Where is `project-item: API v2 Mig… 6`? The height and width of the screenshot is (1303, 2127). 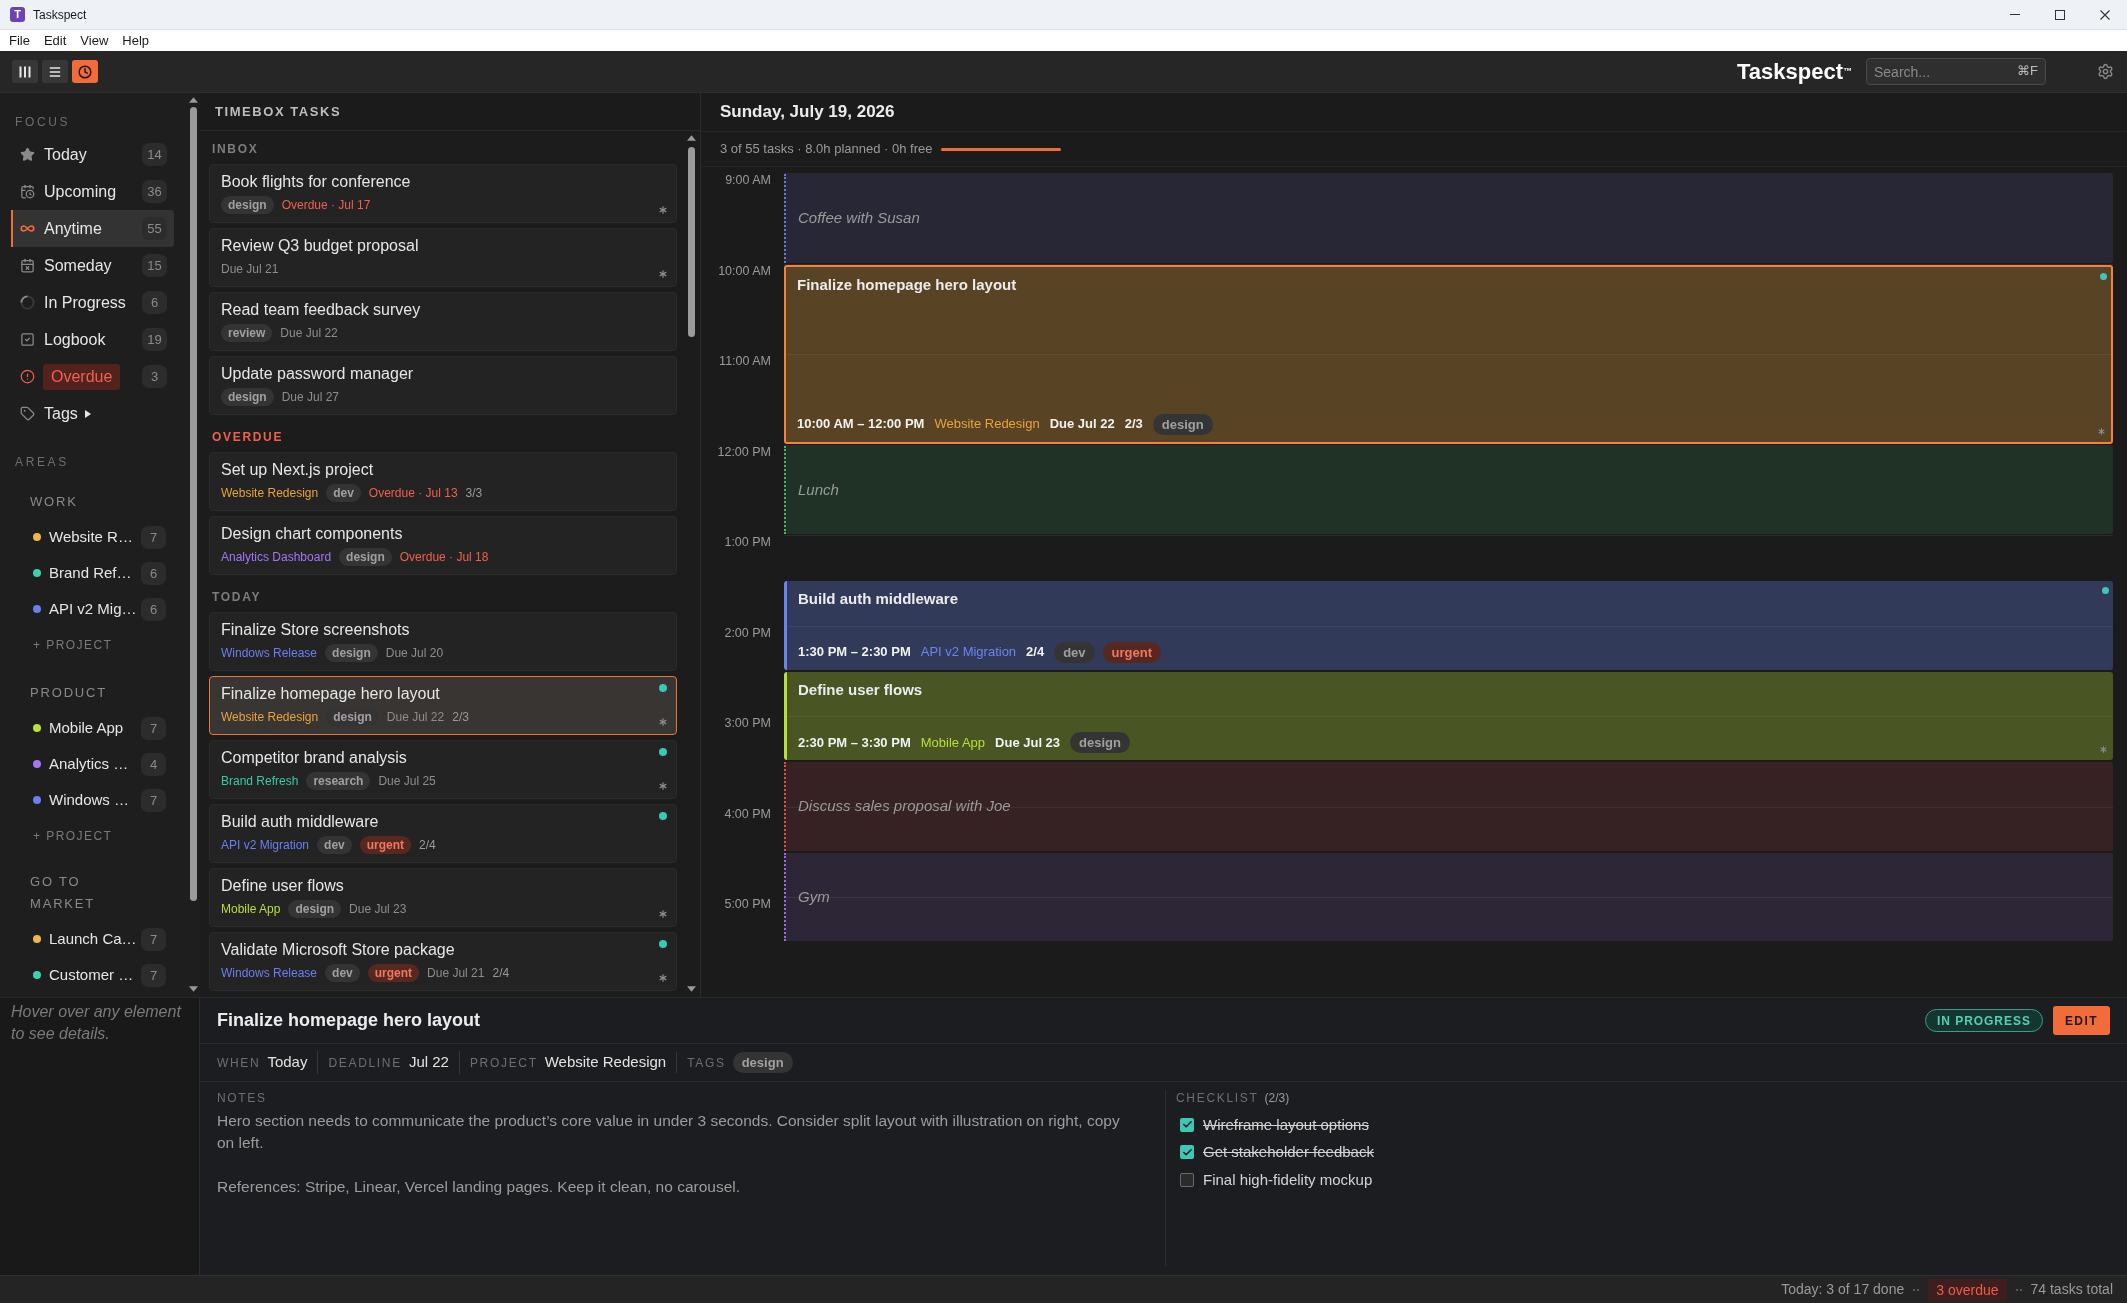
project-item: API v2 Mig… 6 is located at coordinates (93, 609).